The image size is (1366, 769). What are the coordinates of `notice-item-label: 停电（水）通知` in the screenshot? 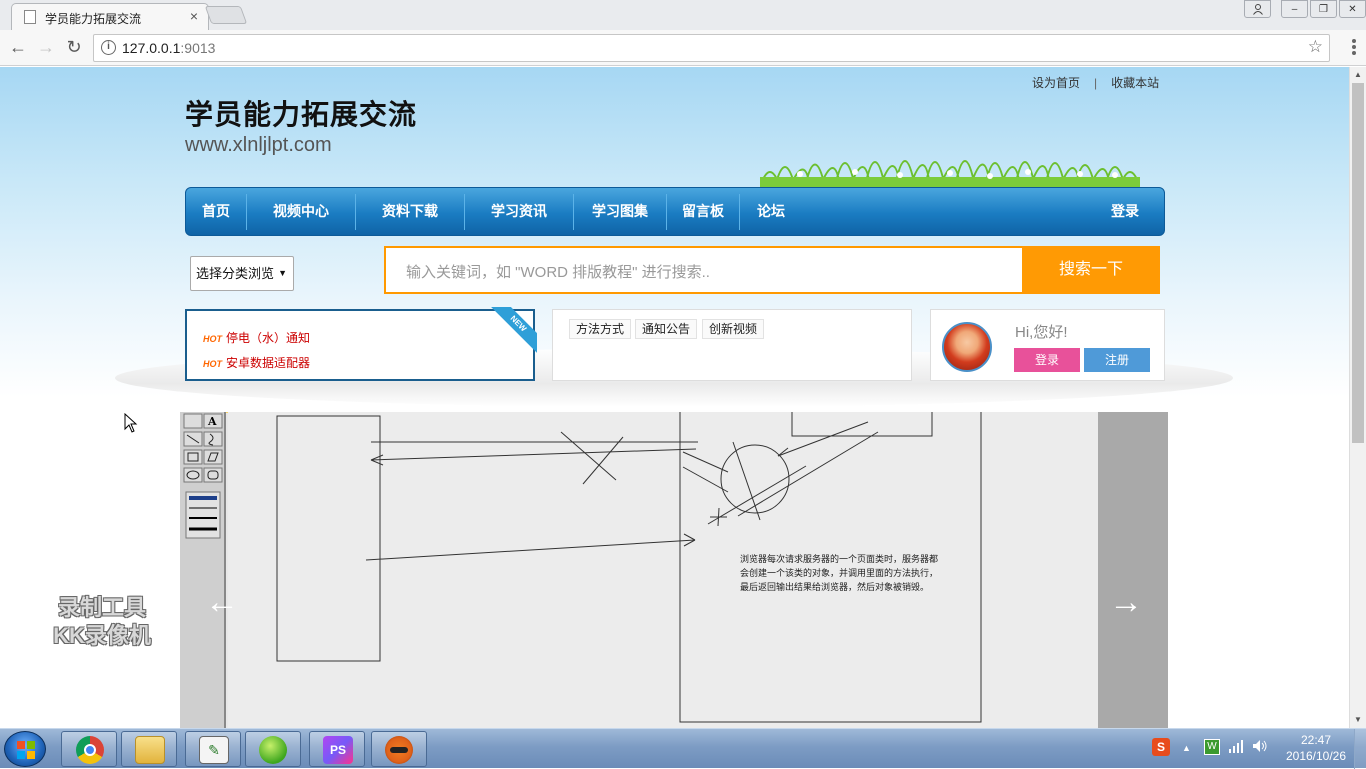 It's located at (268, 338).